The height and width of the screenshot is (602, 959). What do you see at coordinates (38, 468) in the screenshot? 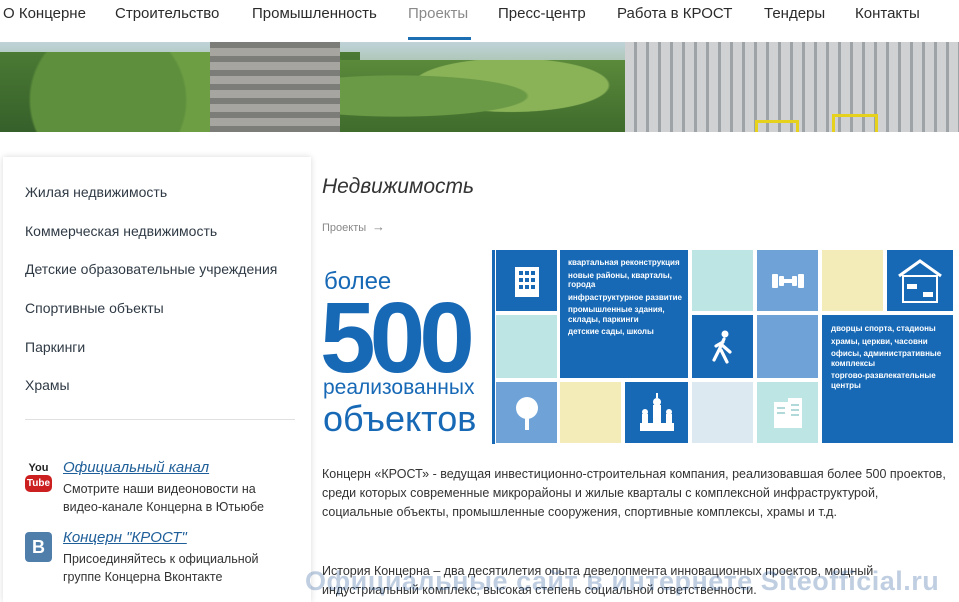
I see `youtube-icon-text: You` at bounding box center [38, 468].